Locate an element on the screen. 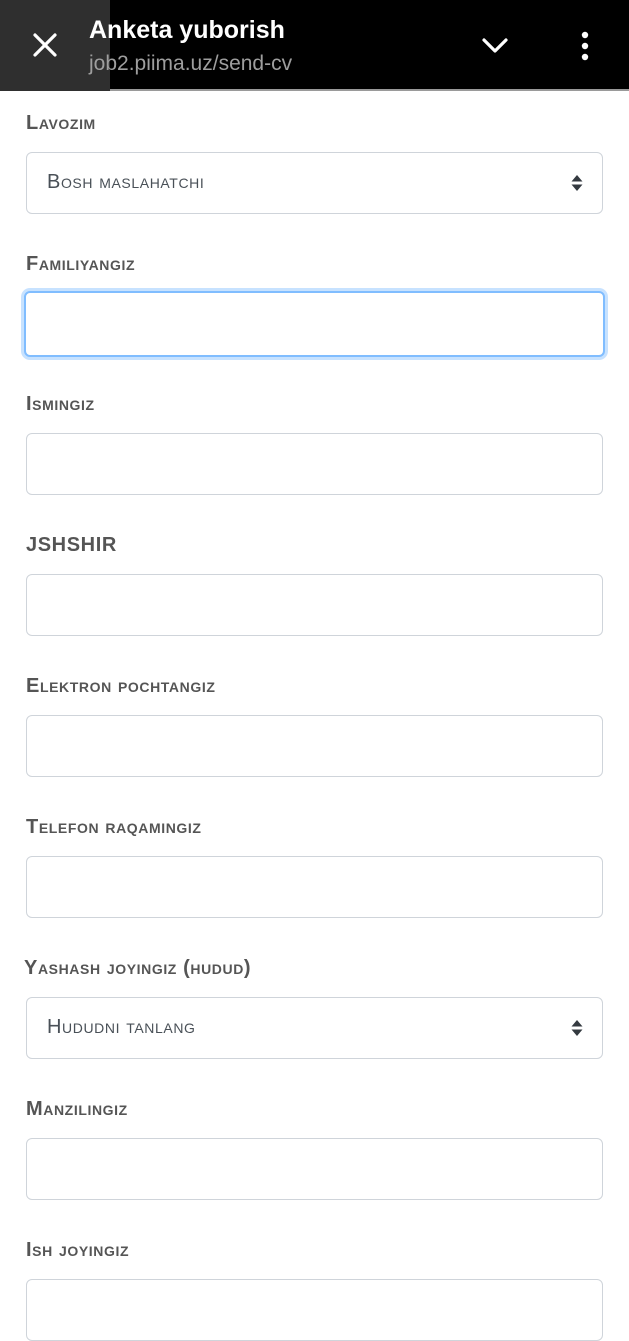  hudud-label: Yashash joyingiz (hudud) is located at coordinates (138, 968).